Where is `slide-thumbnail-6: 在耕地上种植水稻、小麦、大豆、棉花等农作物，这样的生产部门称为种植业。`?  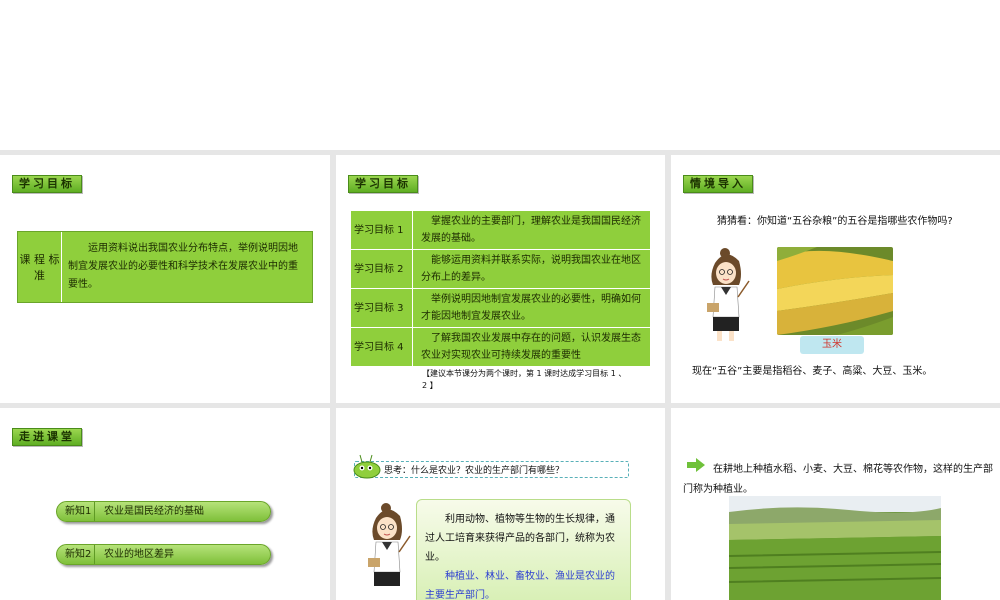
slide-thumbnail-6: 在耕地上种植水稻、小麦、大豆、棉花等农作物，这样的生产部门称为种植业。 is located at coordinates (835, 504).